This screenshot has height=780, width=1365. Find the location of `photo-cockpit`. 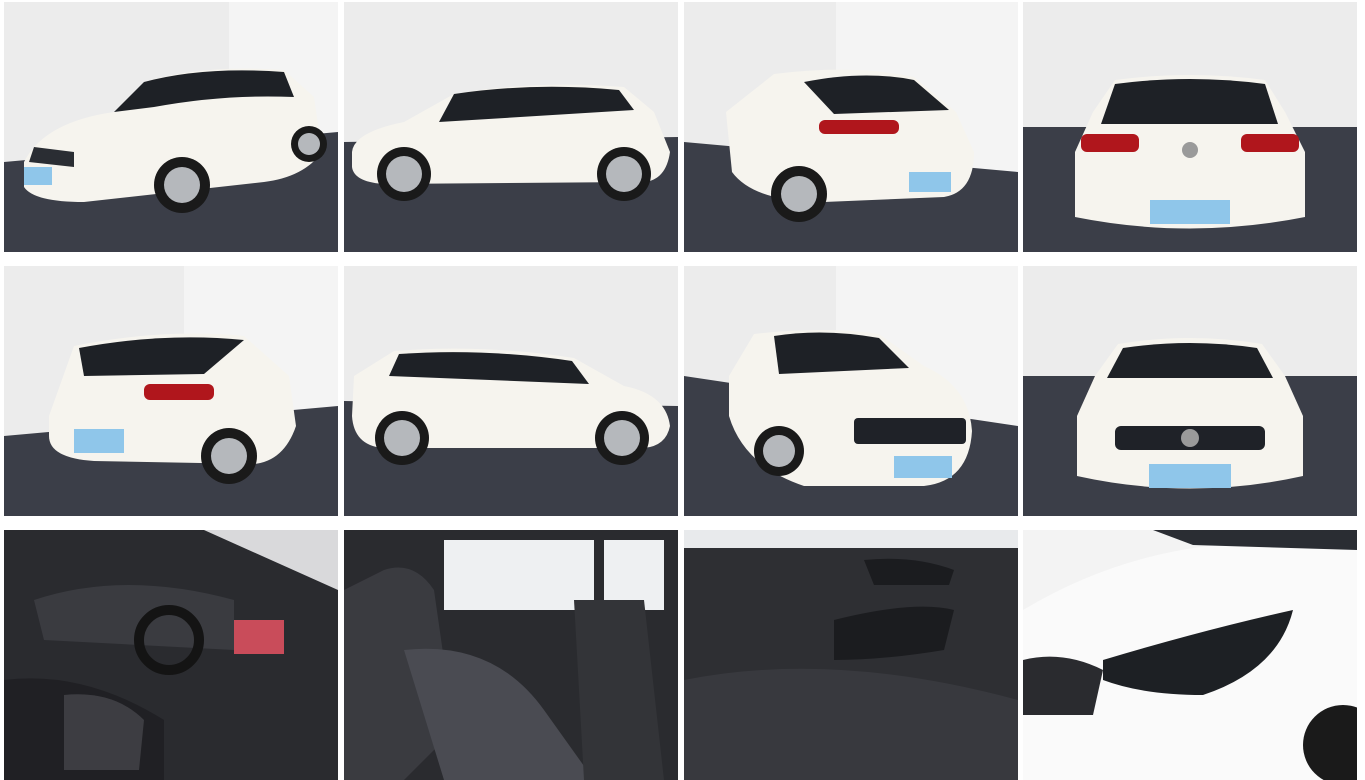

photo-cockpit is located at coordinates (171, 655).